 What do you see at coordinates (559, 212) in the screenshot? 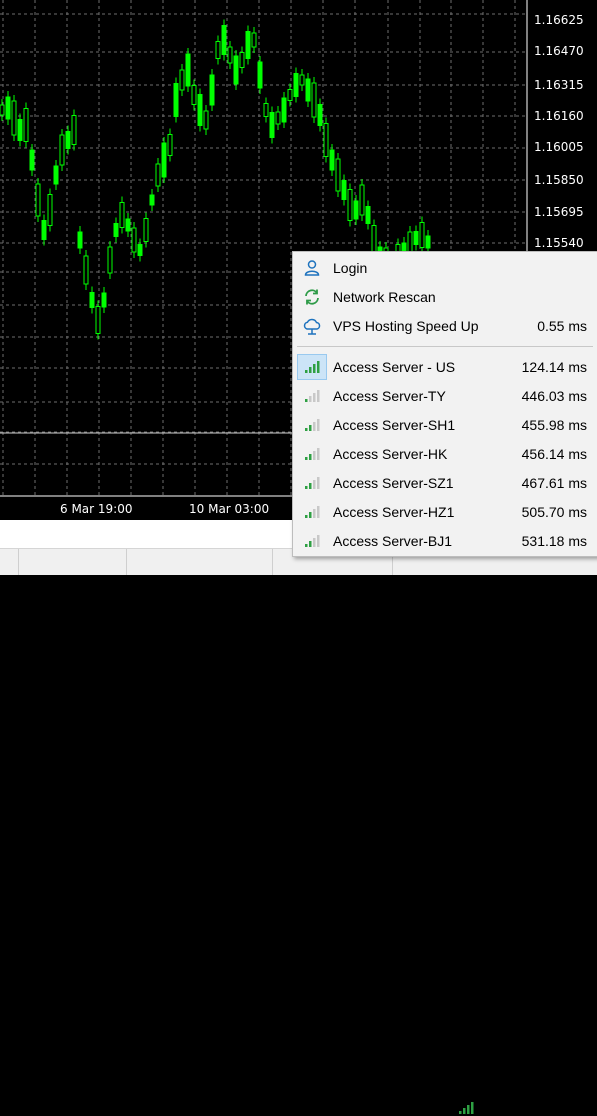
I see `price-tick-label: 1.15695` at bounding box center [559, 212].